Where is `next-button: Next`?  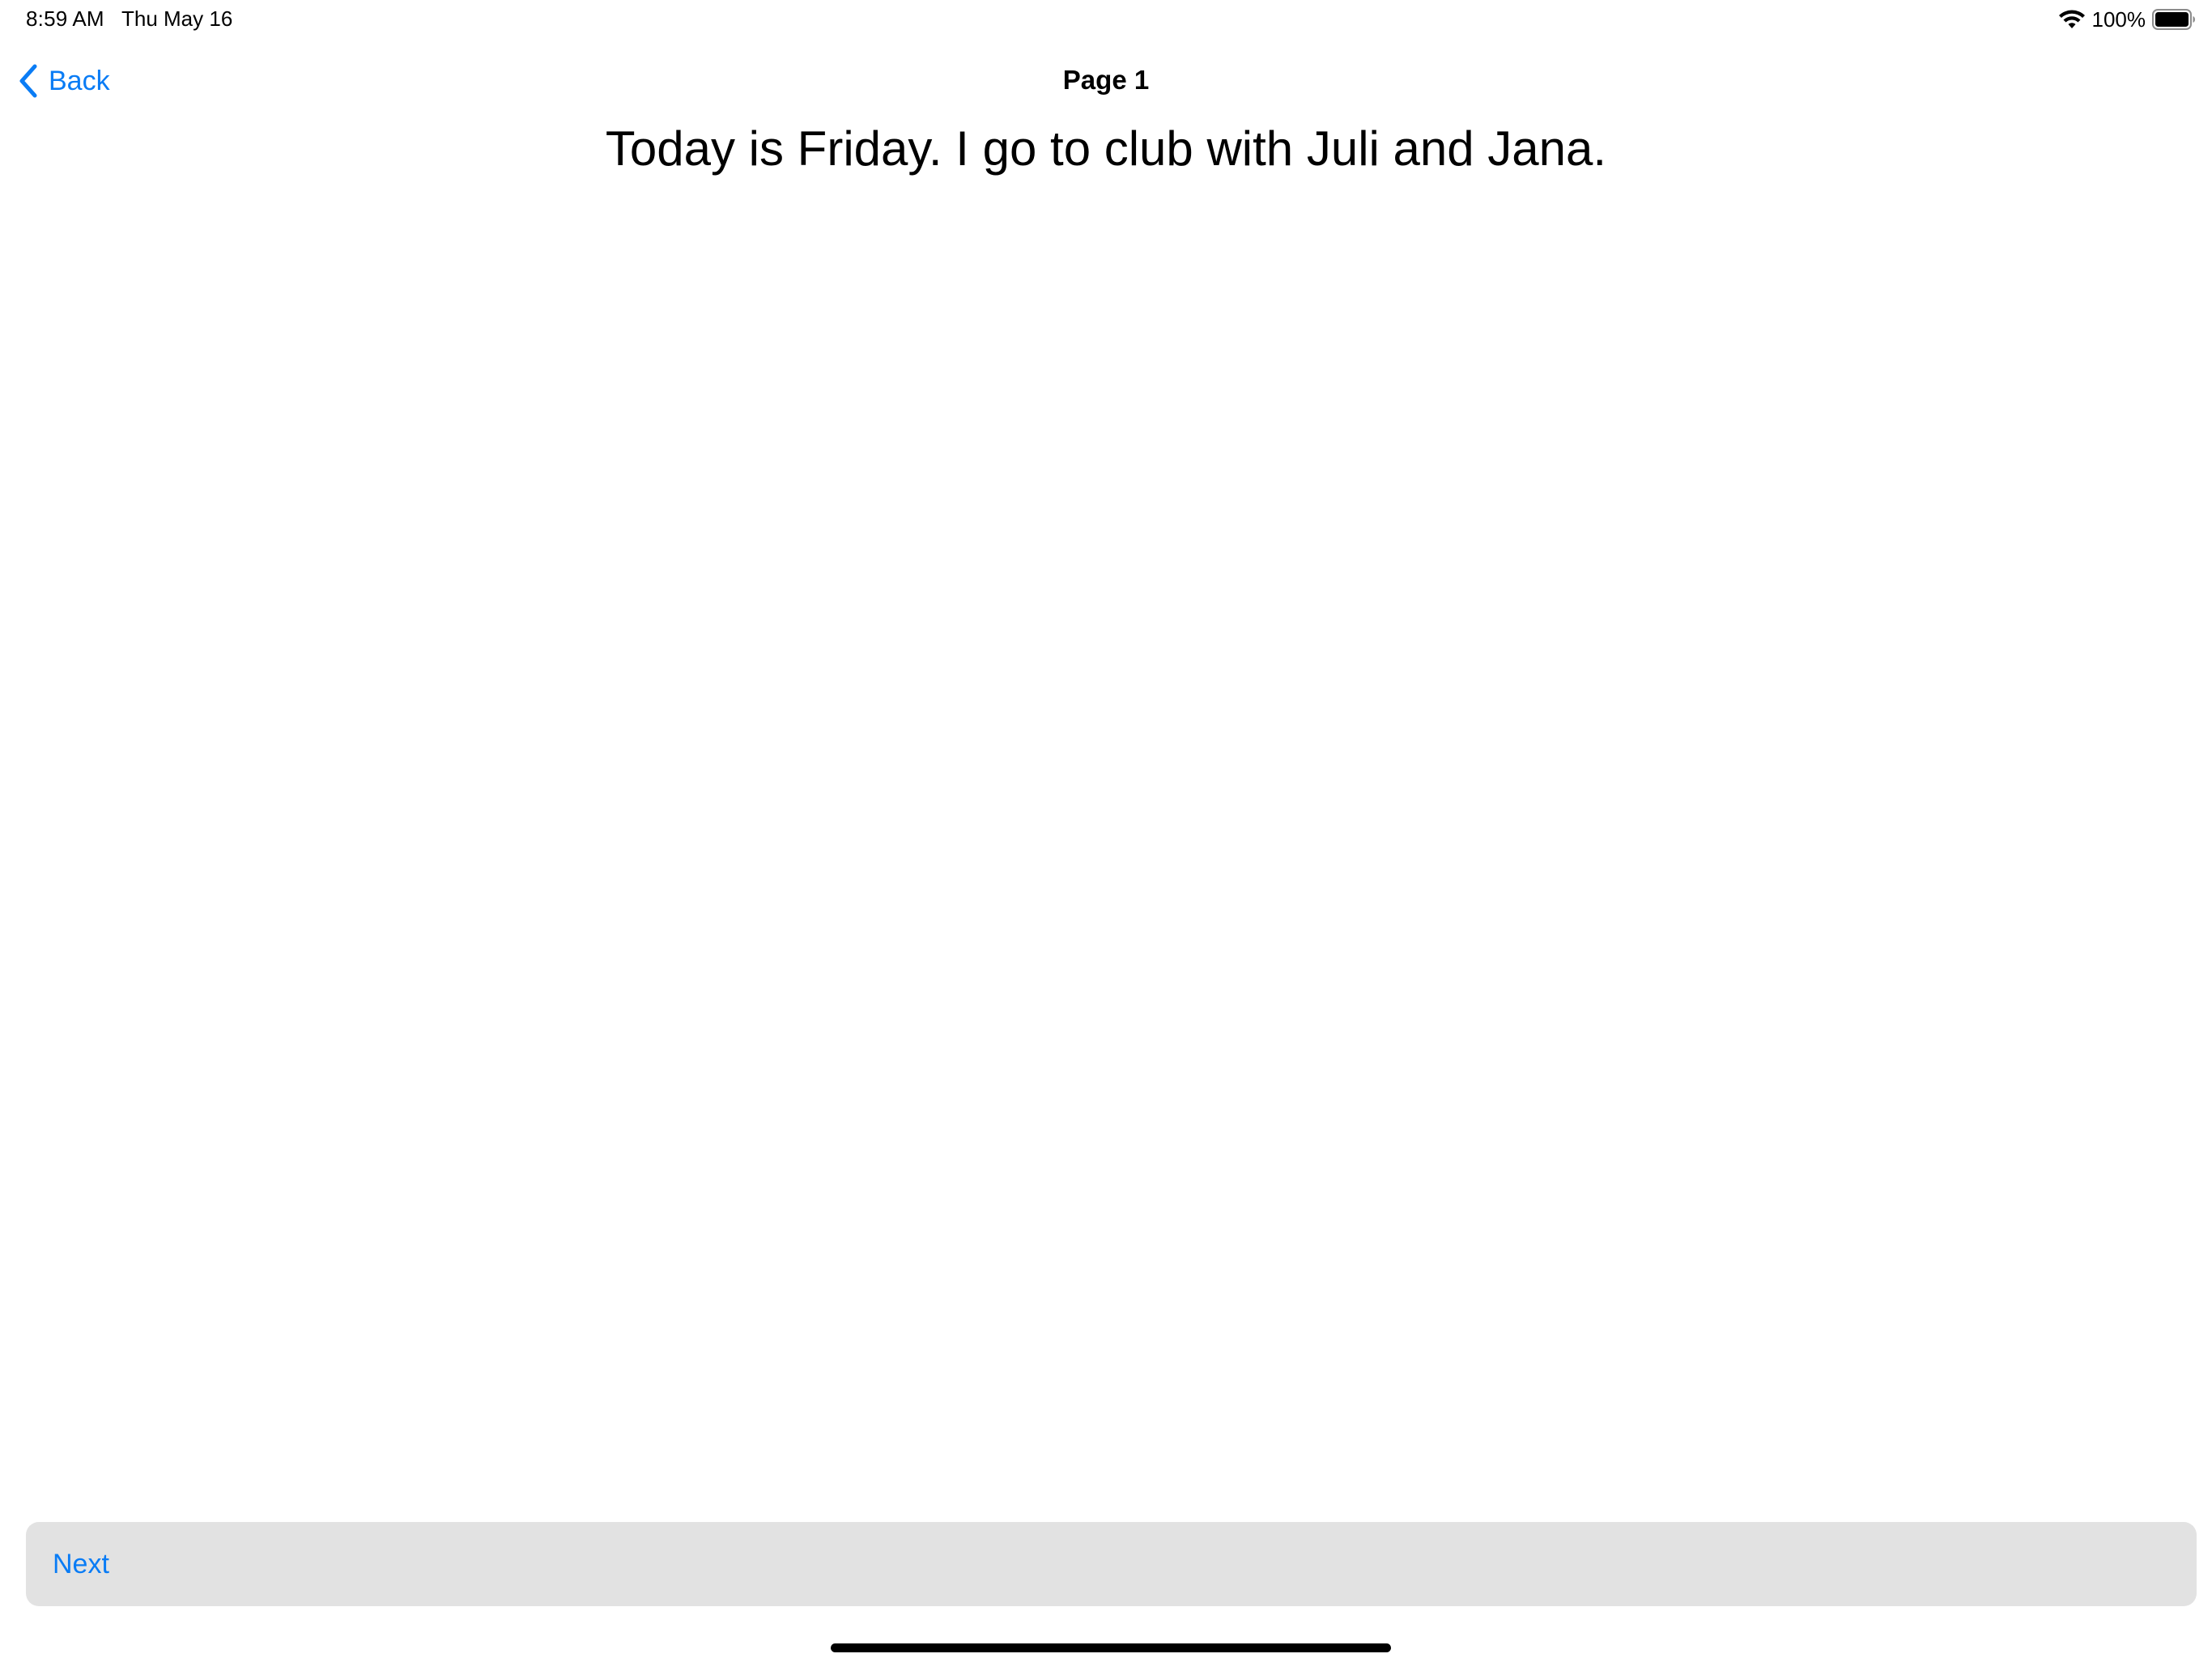
next-button: Next is located at coordinates (1112, 1564).